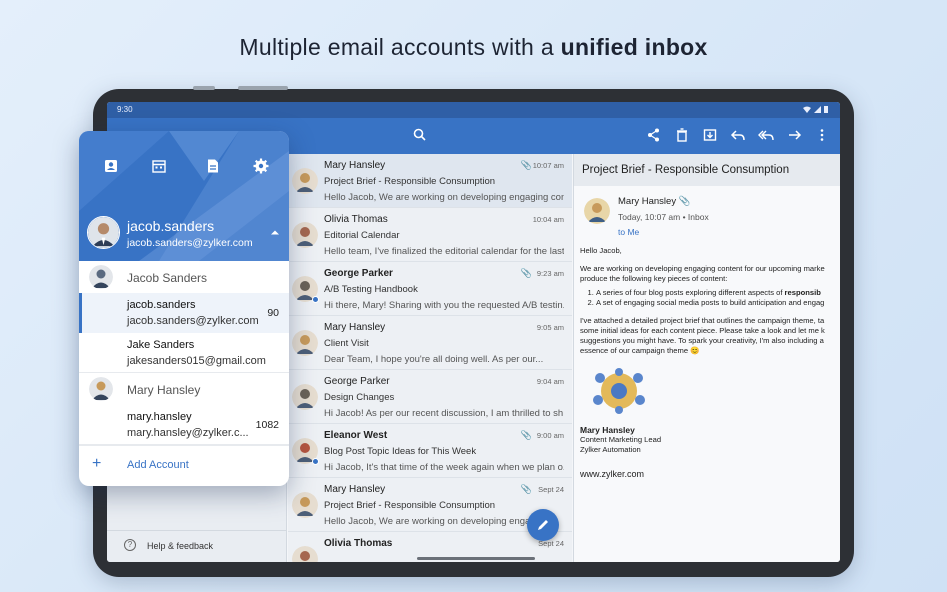 The width and height of the screenshot is (947, 592). What do you see at coordinates (707, 474) in the screenshot?
I see `signature-website-link: www.zylker.com` at bounding box center [707, 474].